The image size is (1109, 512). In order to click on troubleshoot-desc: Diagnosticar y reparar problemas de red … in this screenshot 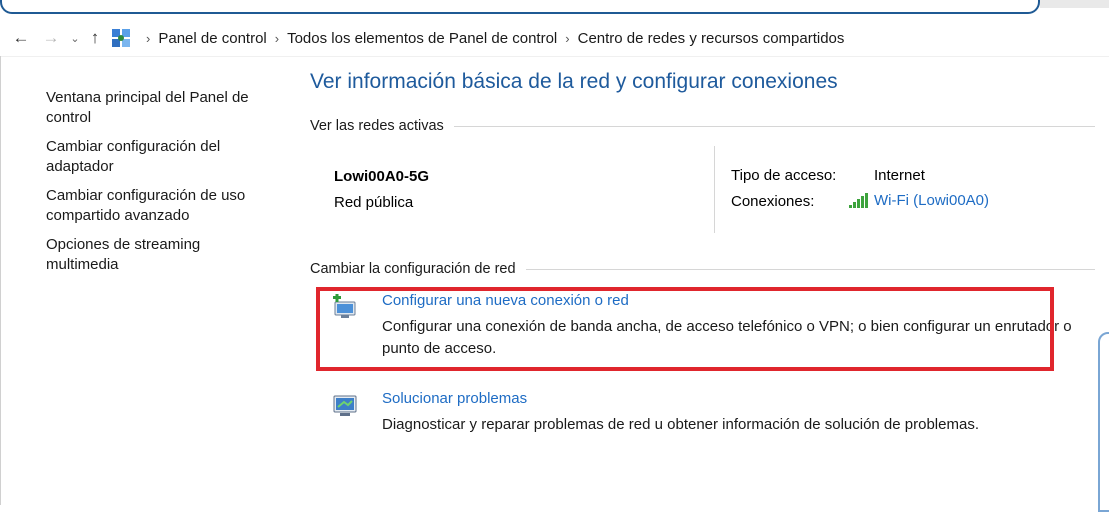, I will do `click(680, 424)`.